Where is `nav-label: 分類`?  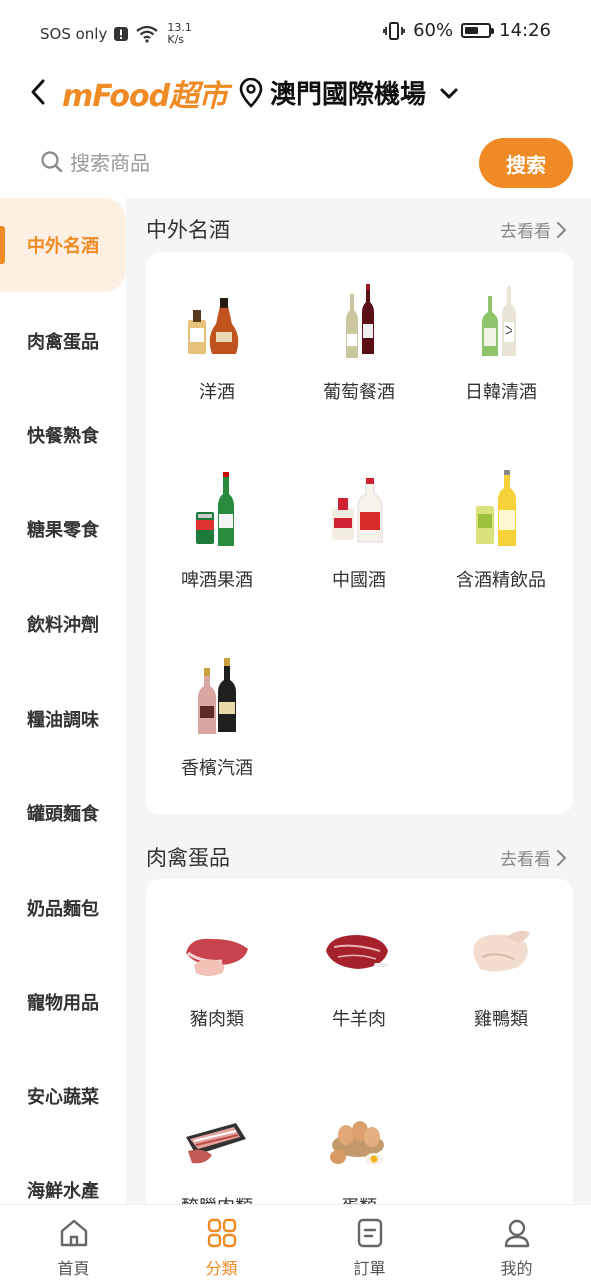
nav-label: 分類 is located at coordinates (221, 1268).